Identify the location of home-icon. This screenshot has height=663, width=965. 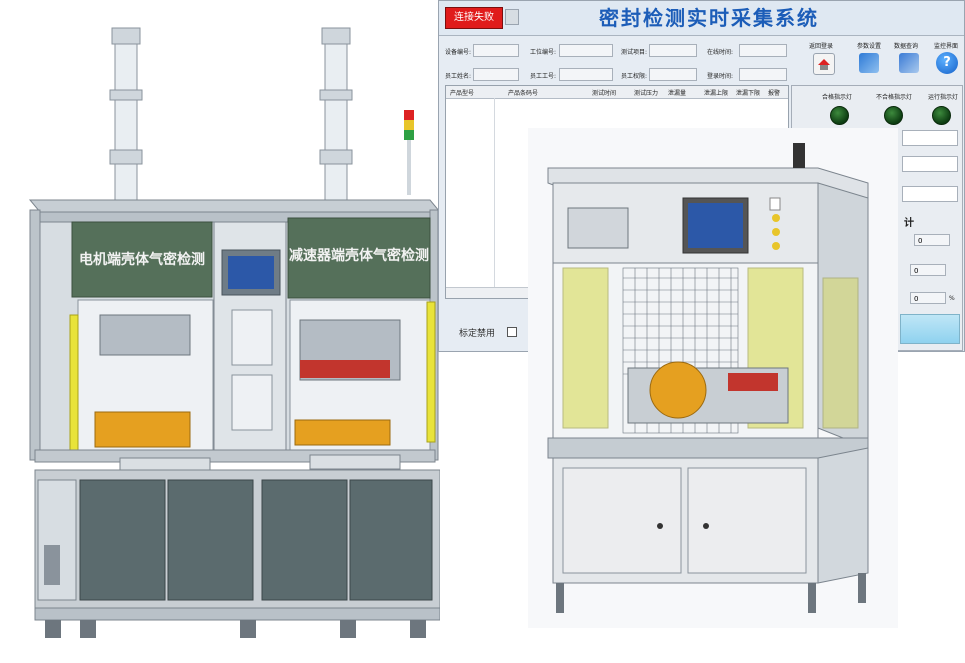
(824, 64).